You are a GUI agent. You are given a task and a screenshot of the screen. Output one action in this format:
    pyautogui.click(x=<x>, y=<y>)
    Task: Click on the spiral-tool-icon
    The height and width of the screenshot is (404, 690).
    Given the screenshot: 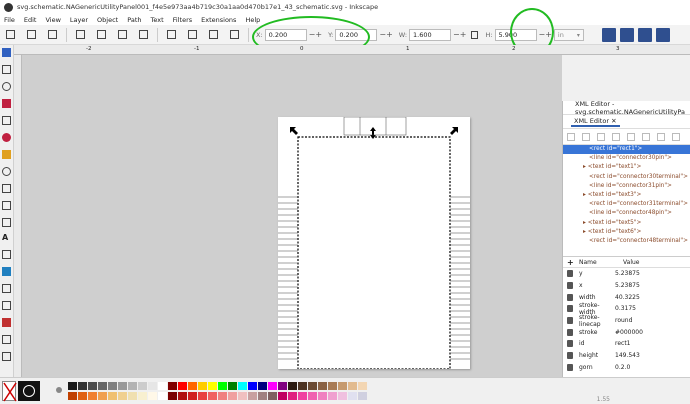 What is the action you would take?
    pyautogui.click(x=6, y=171)
    